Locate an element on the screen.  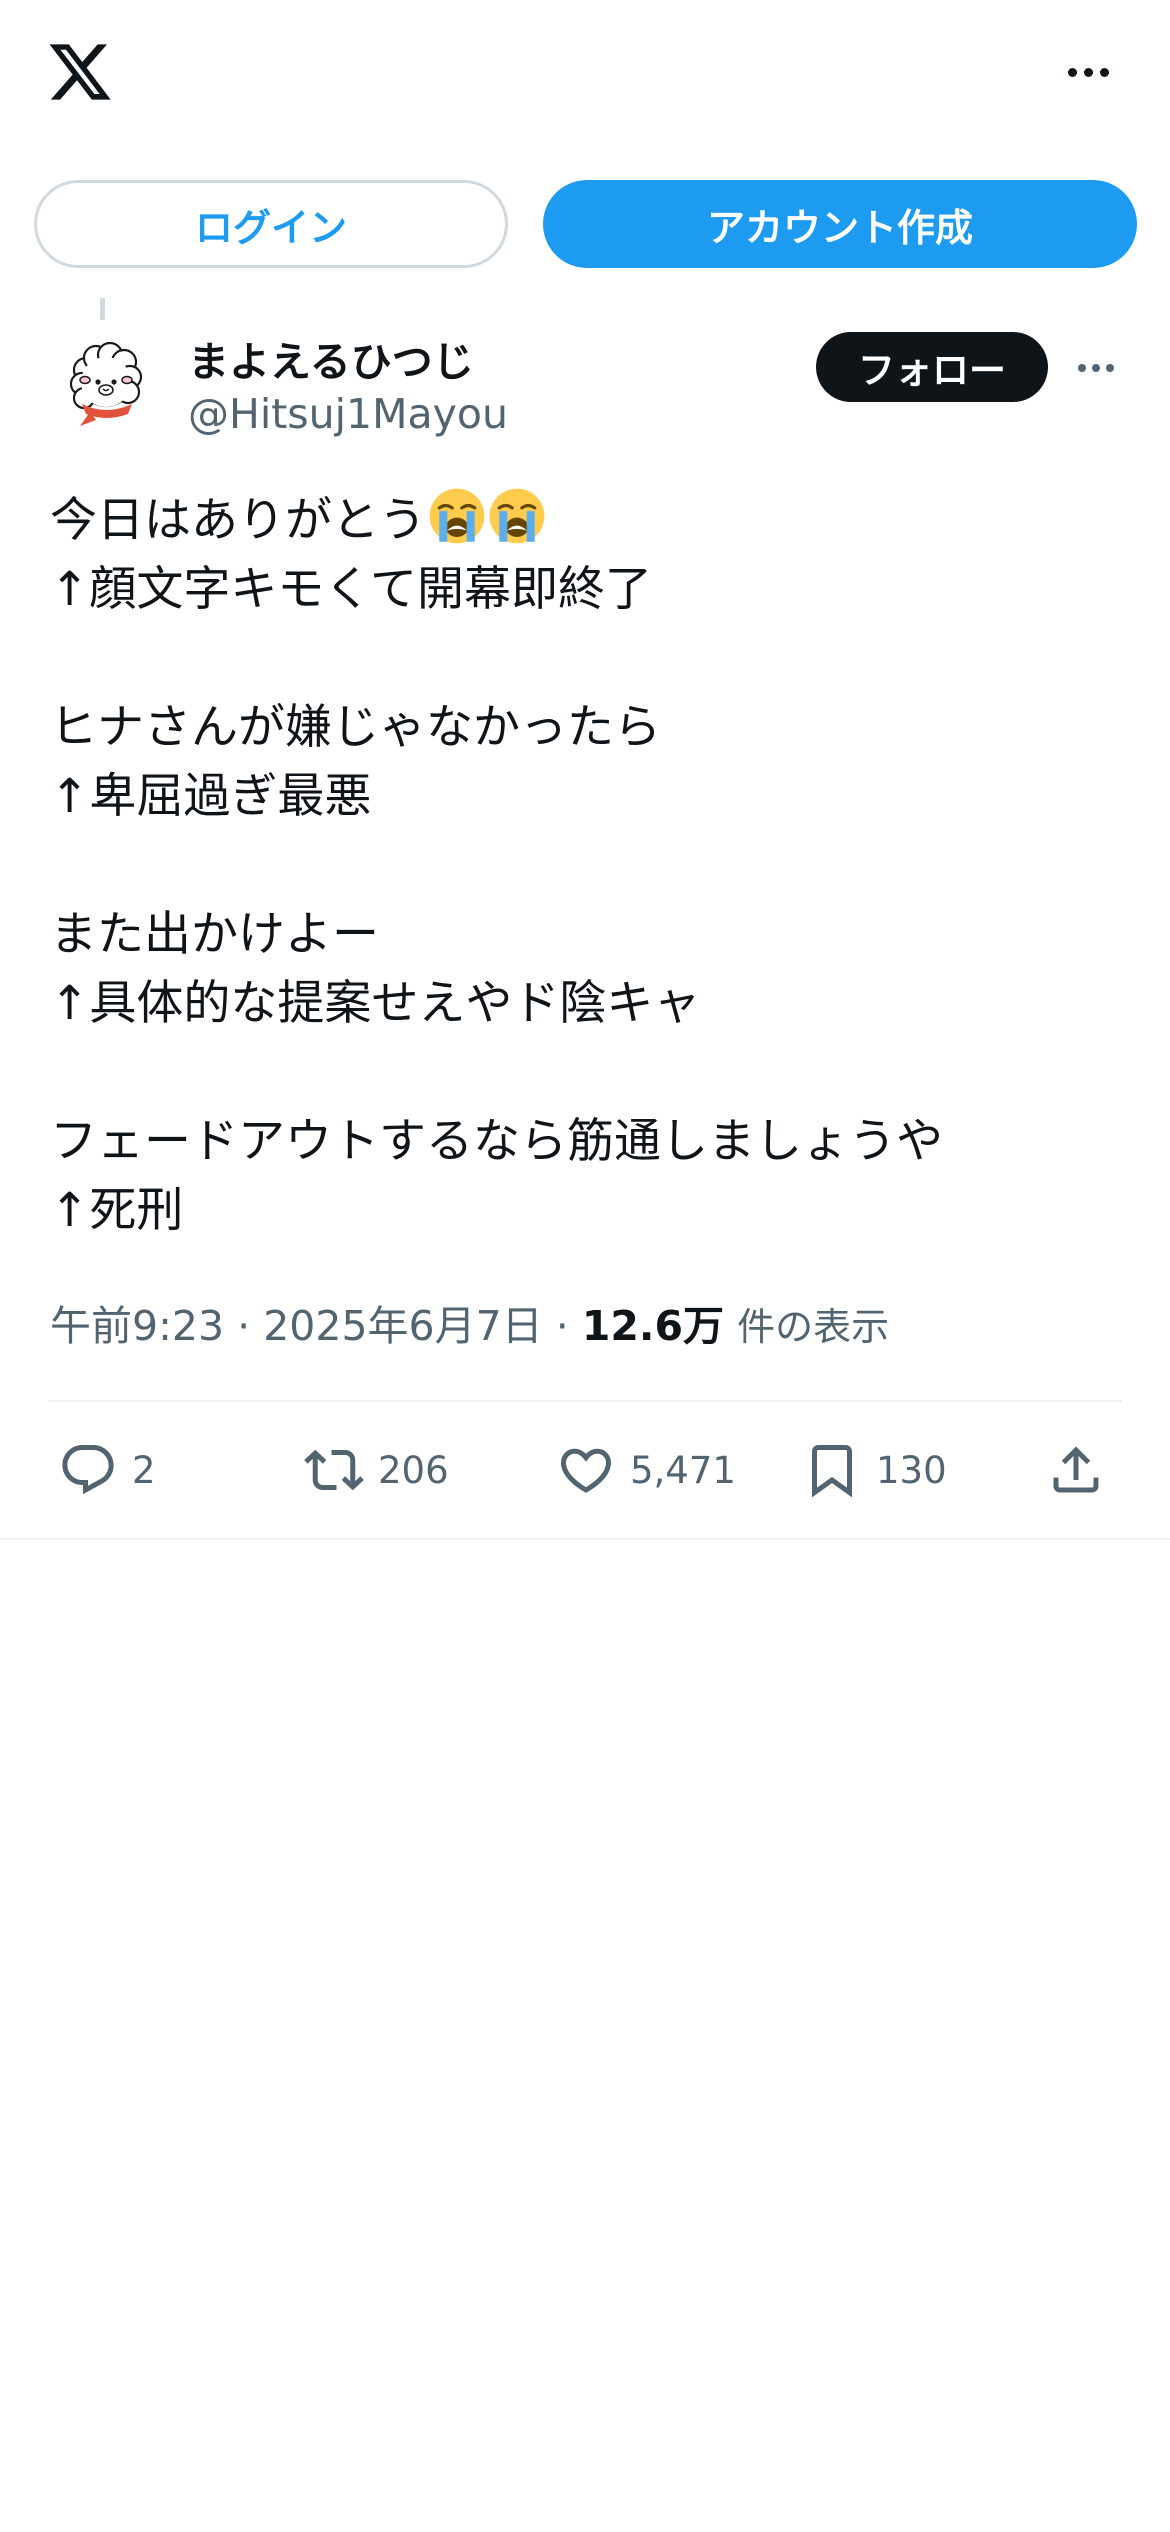
tweet-meta: 午前9:23 · 2025年6月7日 · 12.6万 件の表示 is located at coordinates (469, 1322).